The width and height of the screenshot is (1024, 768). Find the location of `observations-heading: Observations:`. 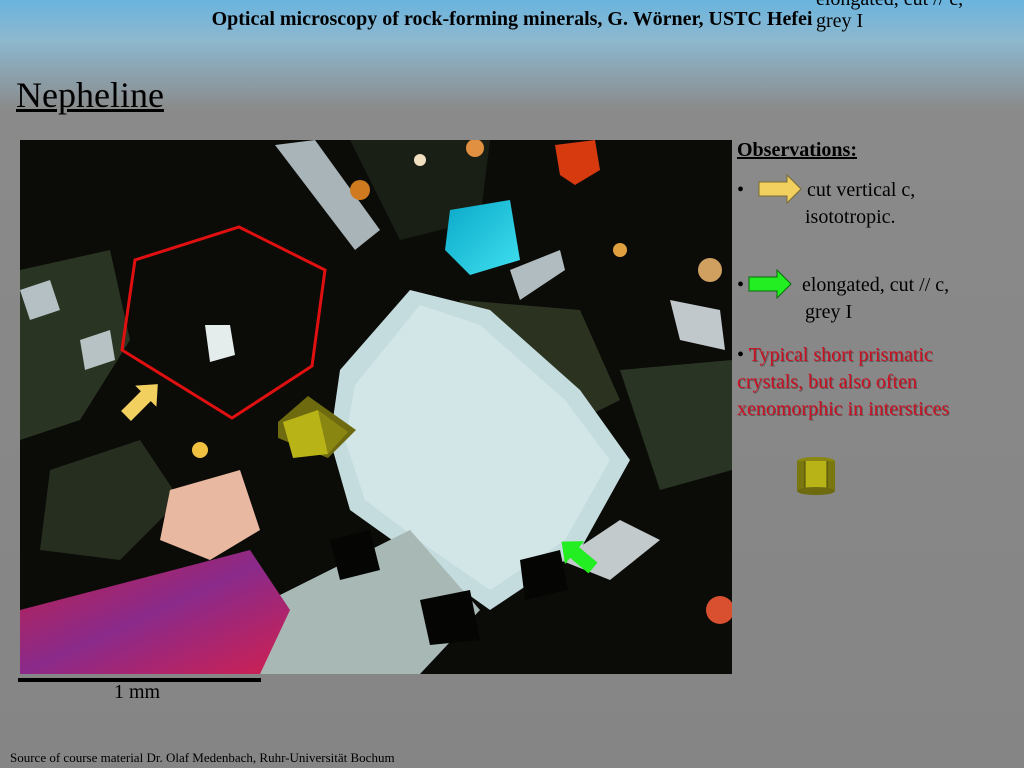

observations-heading: Observations: is located at coordinates (797, 150).